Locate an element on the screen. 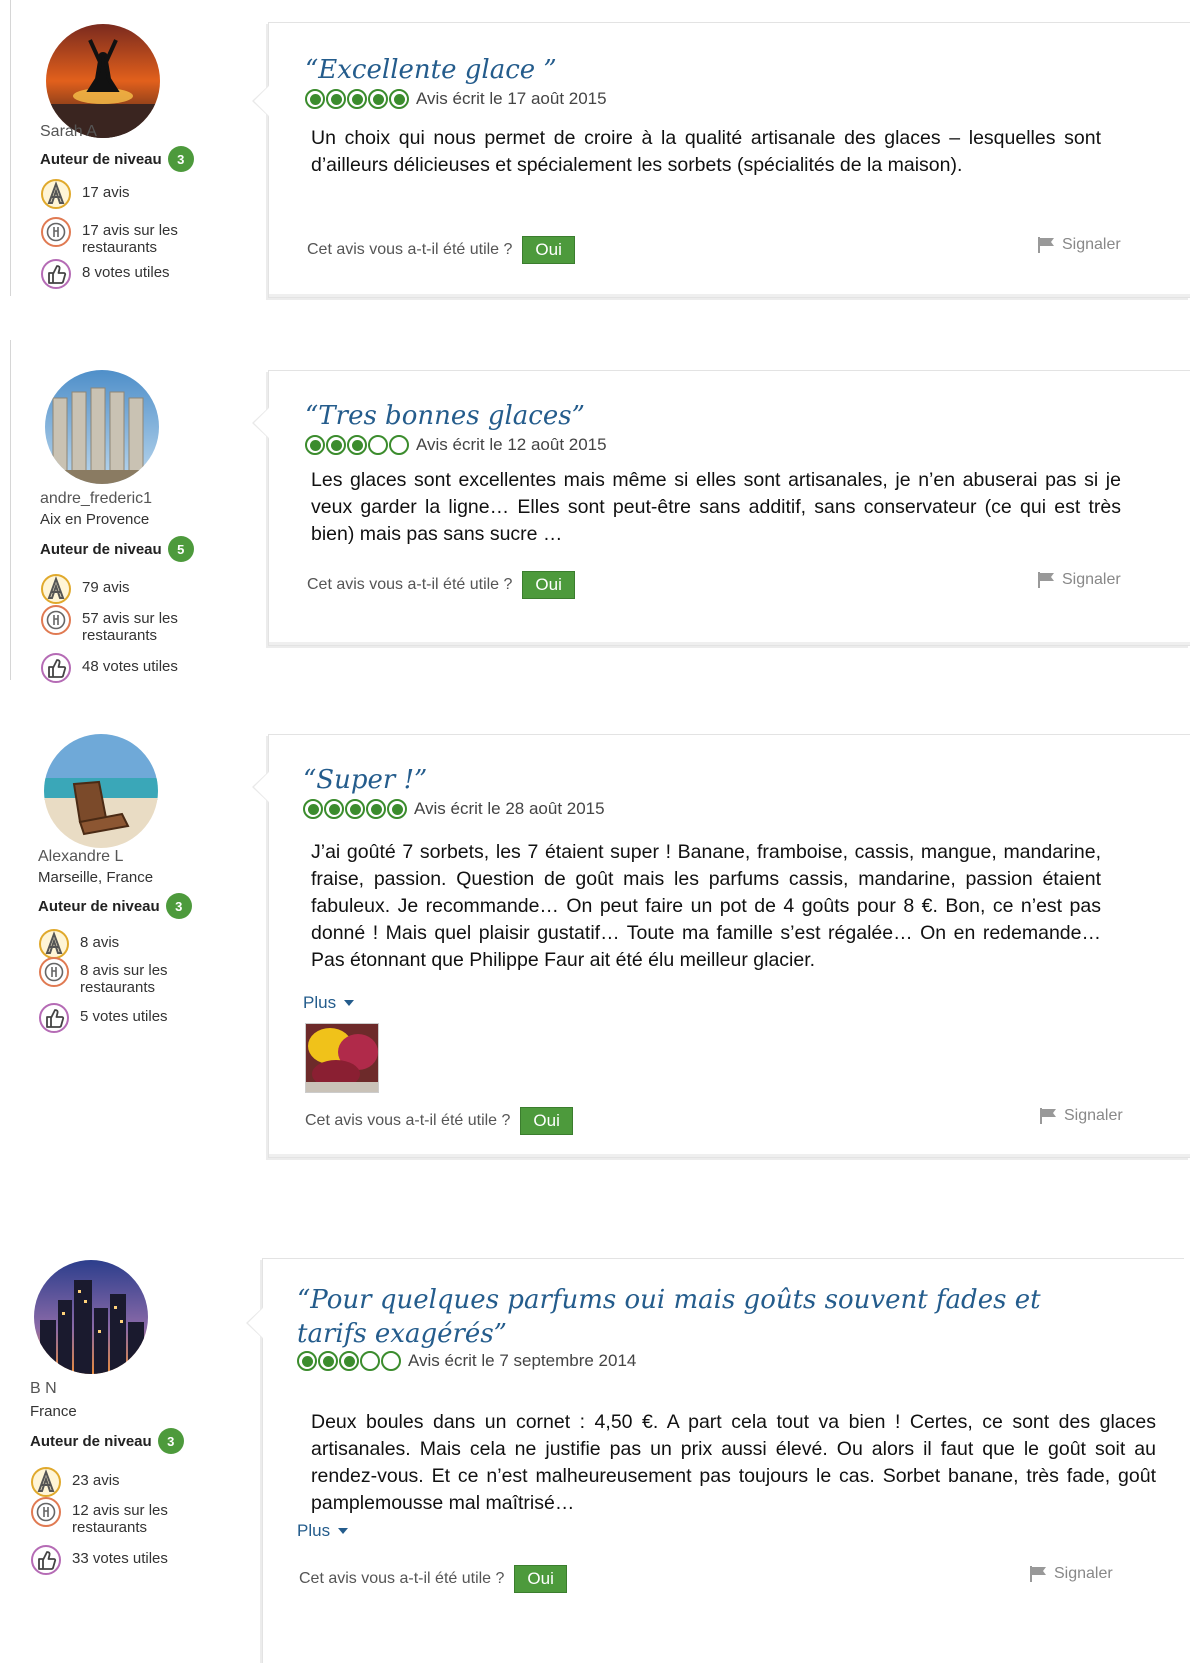 The width and height of the screenshot is (1190, 1663). review-title: “Super !” is located at coordinates (723, 780).